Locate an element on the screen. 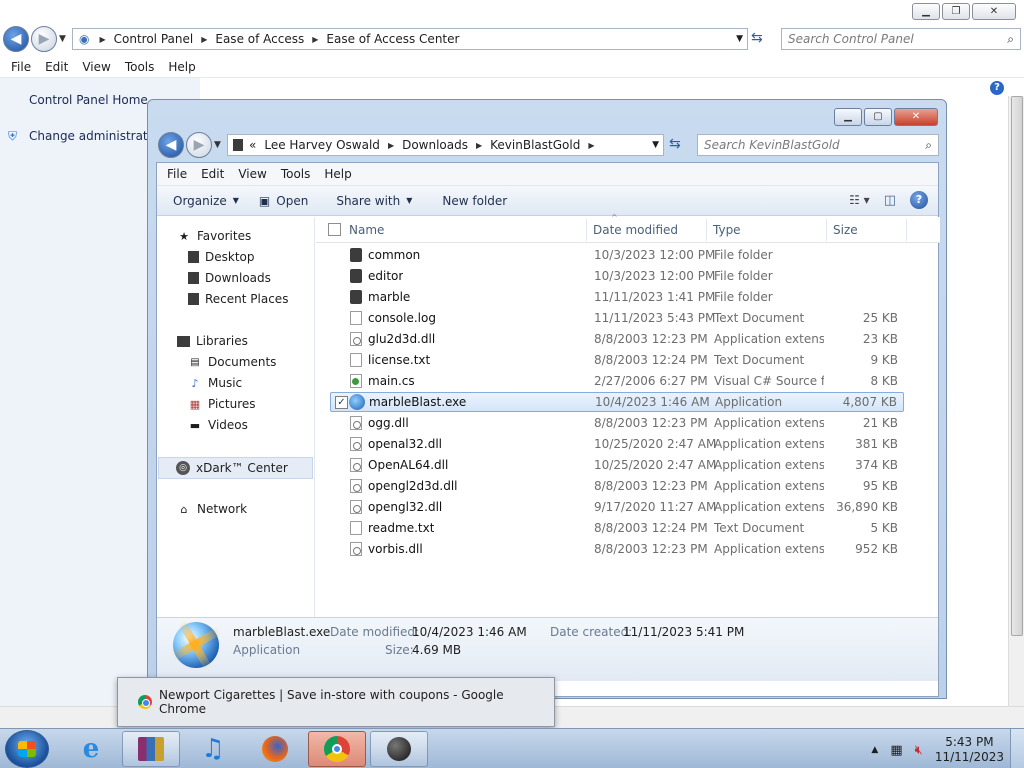 Image resolution: width=1024 pixels, height=768 pixels. taskbar-internet-explorer: e is located at coordinates (91, 749).